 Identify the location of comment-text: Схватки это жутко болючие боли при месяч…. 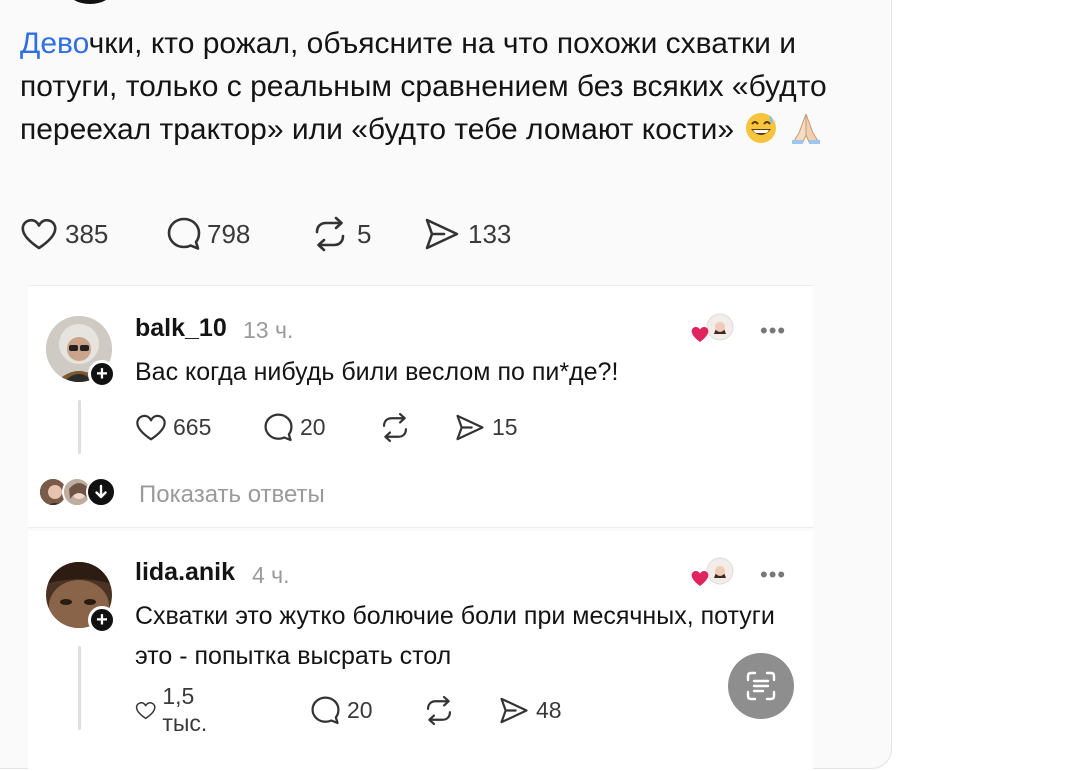
(455, 636).